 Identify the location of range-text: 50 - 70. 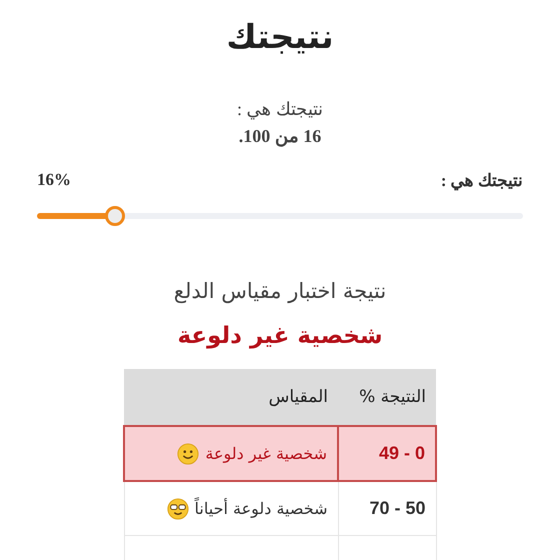
(397, 508).